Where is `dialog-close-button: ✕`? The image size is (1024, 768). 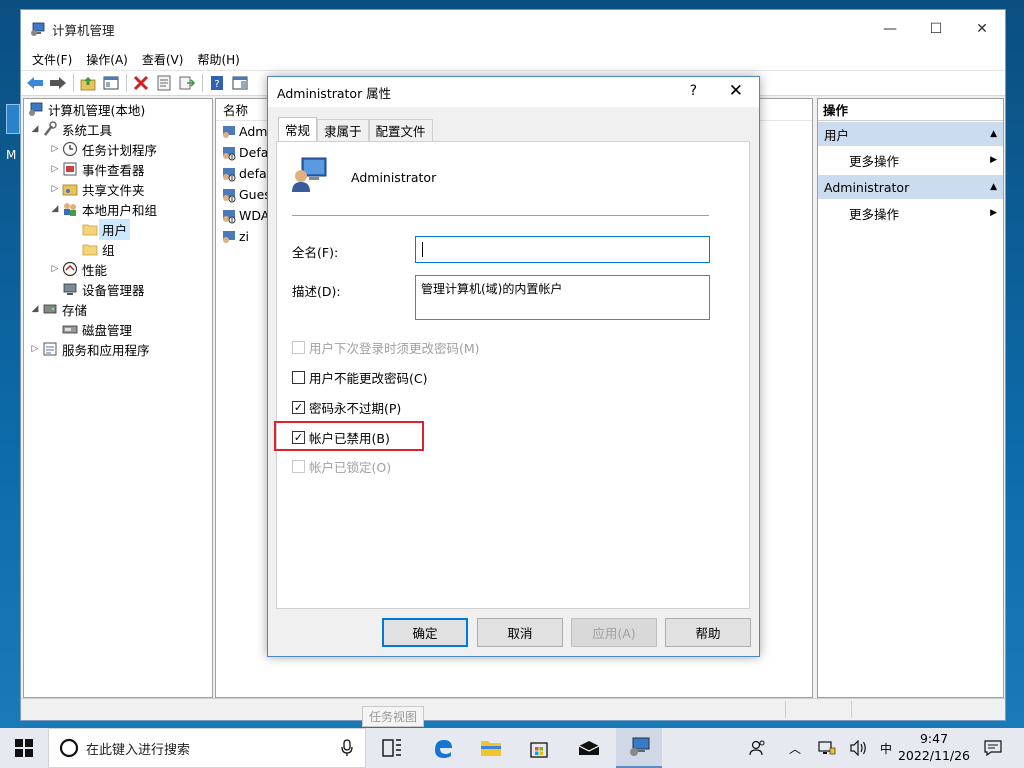
dialog-close-button: ✕ is located at coordinates (736, 91).